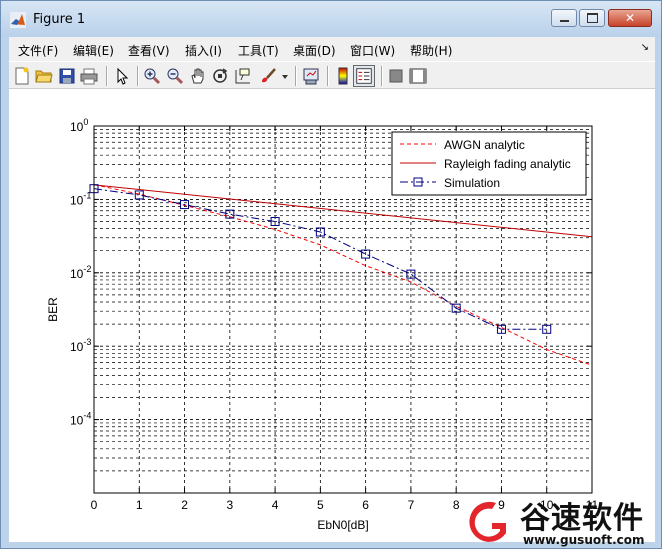 This screenshot has width=662, height=549. Describe the element at coordinates (139, 505) in the screenshot. I see `x-tick-label: 1` at that location.